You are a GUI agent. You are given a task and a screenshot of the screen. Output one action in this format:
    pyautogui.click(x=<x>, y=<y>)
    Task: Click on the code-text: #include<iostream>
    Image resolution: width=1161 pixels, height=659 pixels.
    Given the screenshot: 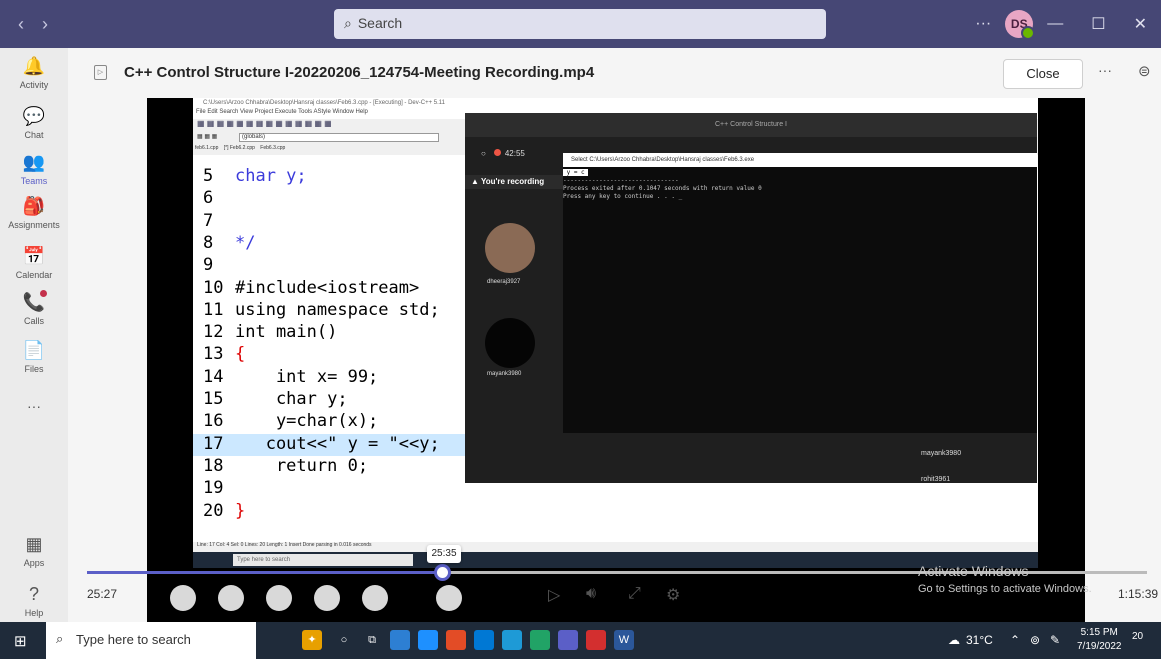 What is the action you would take?
    pyautogui.click(x=327, y=287)
    